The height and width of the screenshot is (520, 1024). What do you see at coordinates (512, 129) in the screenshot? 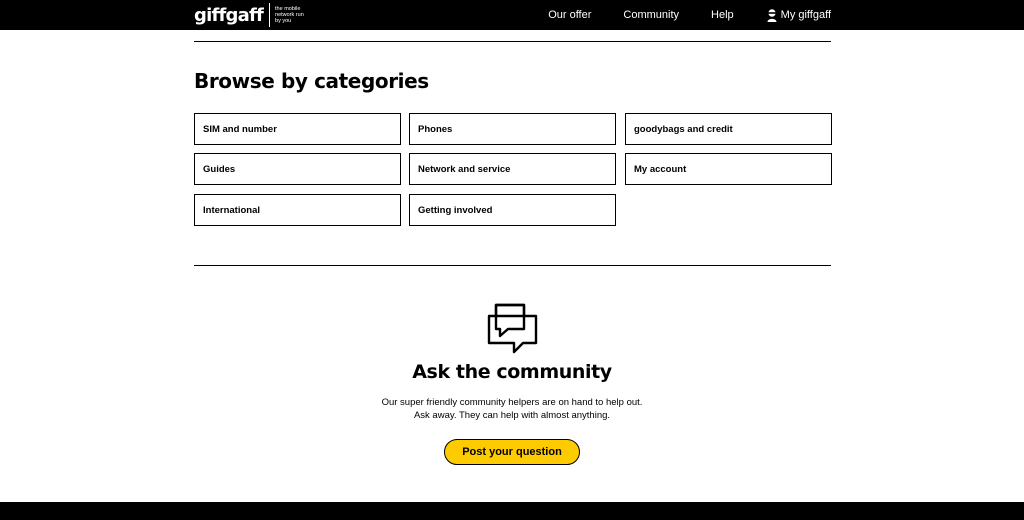
I see `category-phones: Phones` at bounding box center [512, 129].